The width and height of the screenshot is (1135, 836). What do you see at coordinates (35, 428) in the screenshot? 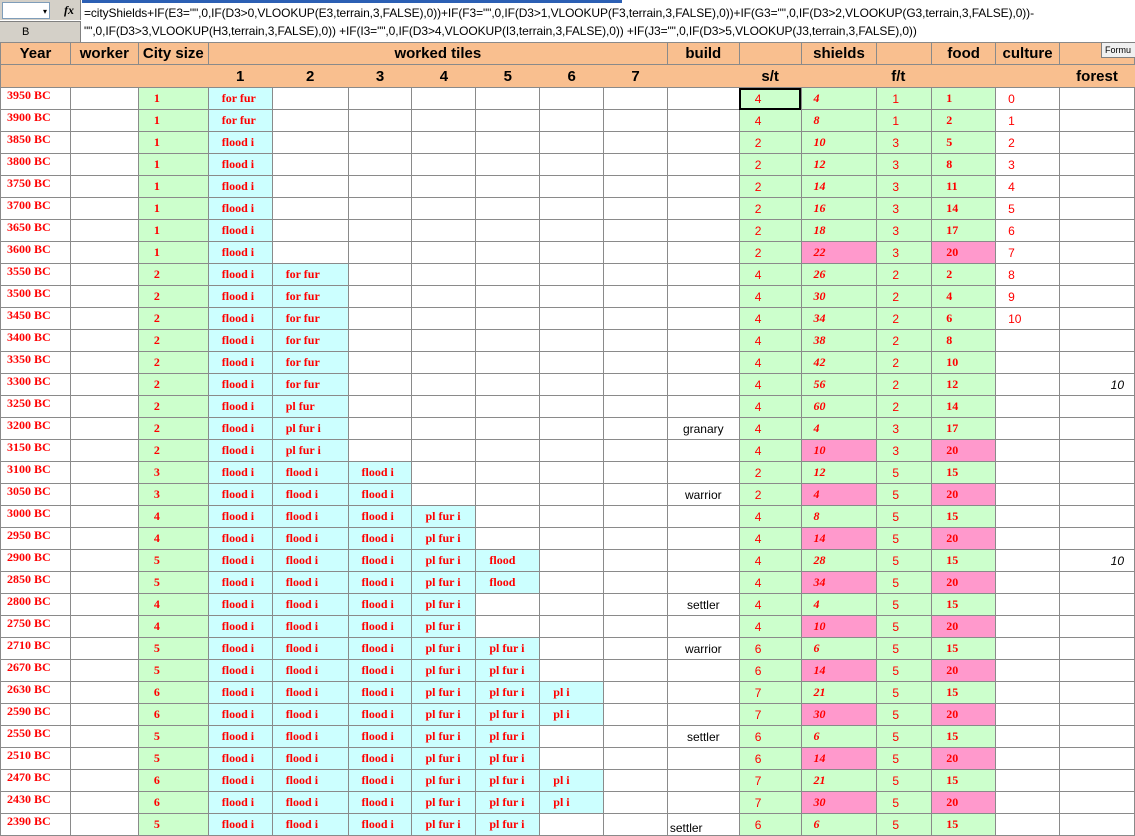
I see `year-cell: 3200 BC` at bounding box center [35, 428].